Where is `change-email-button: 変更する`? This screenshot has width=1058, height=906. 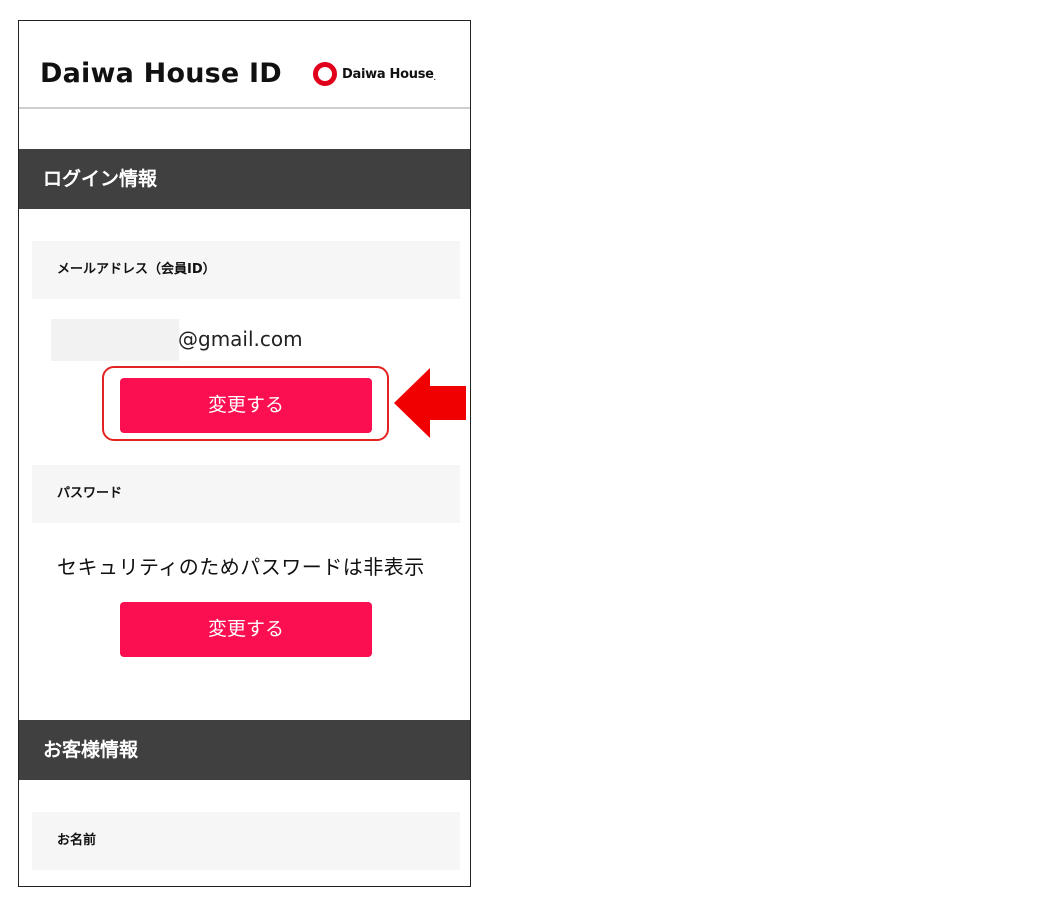
change-email-button: 変更する is located at coordinates (246, 405).